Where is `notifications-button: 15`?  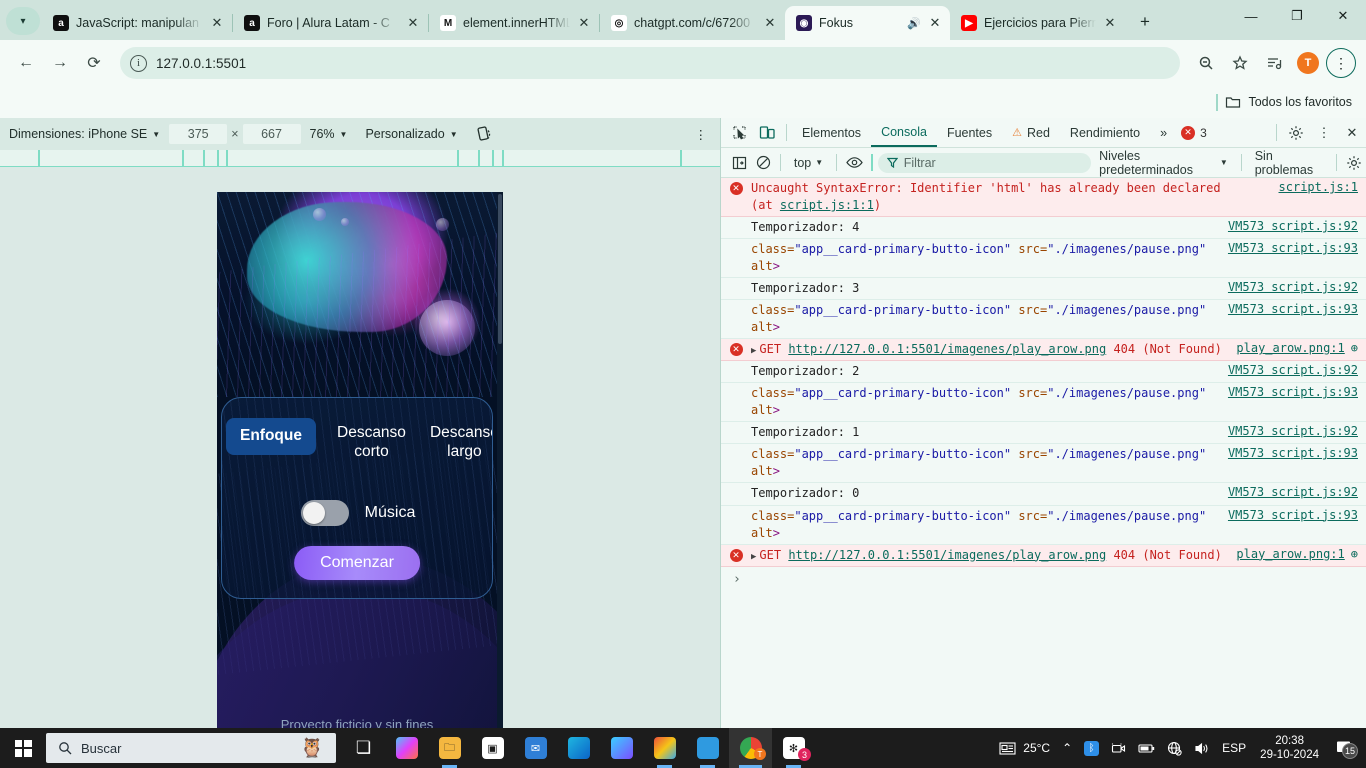 notifications-button: 15 is located at coordinates (1343, 749).